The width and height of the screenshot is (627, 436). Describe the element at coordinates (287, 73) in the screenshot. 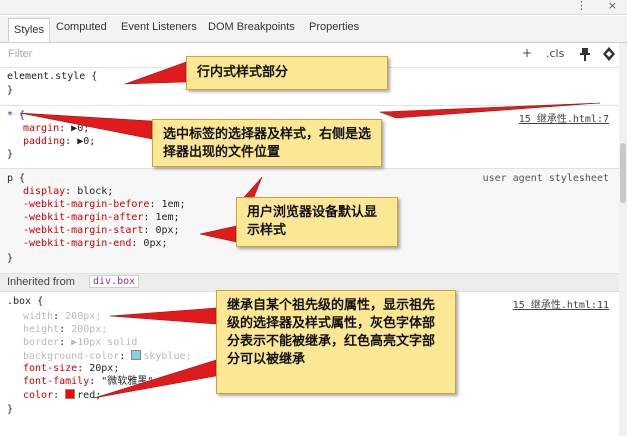

I see `callout-inline-style: 行内式样式部分` at that location.